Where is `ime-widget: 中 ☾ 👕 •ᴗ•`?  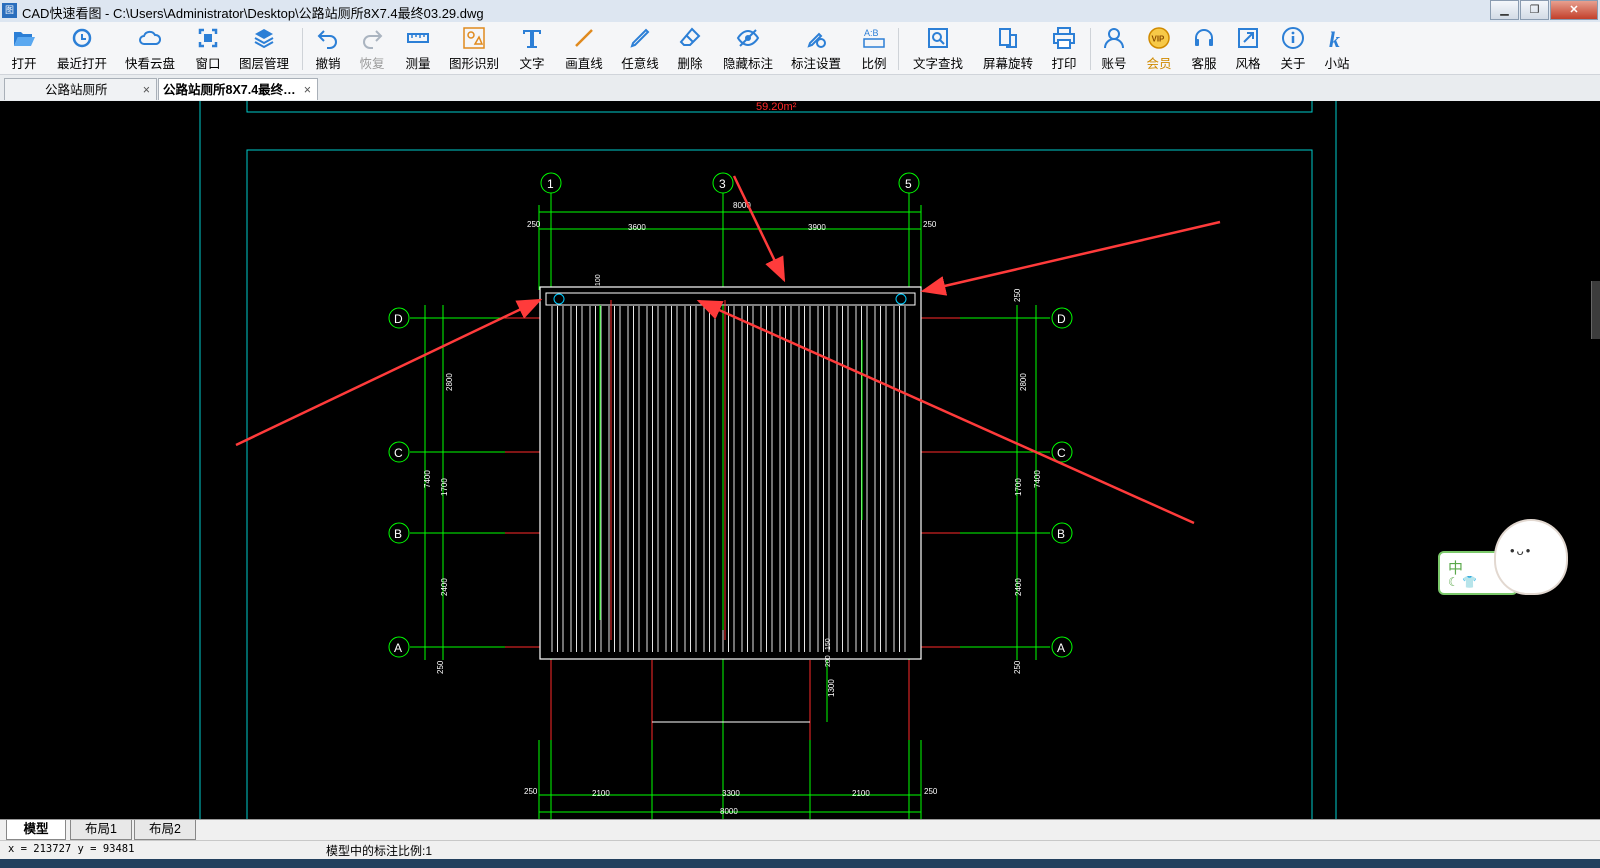
ime-widget: 中 ☾ 👕 •ᴗ• is located at coordinates (1503, 553).